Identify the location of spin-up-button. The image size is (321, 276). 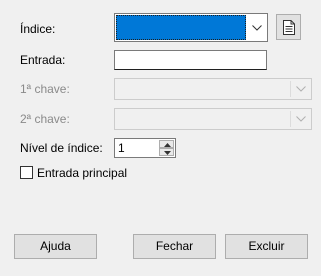
(166, 144).